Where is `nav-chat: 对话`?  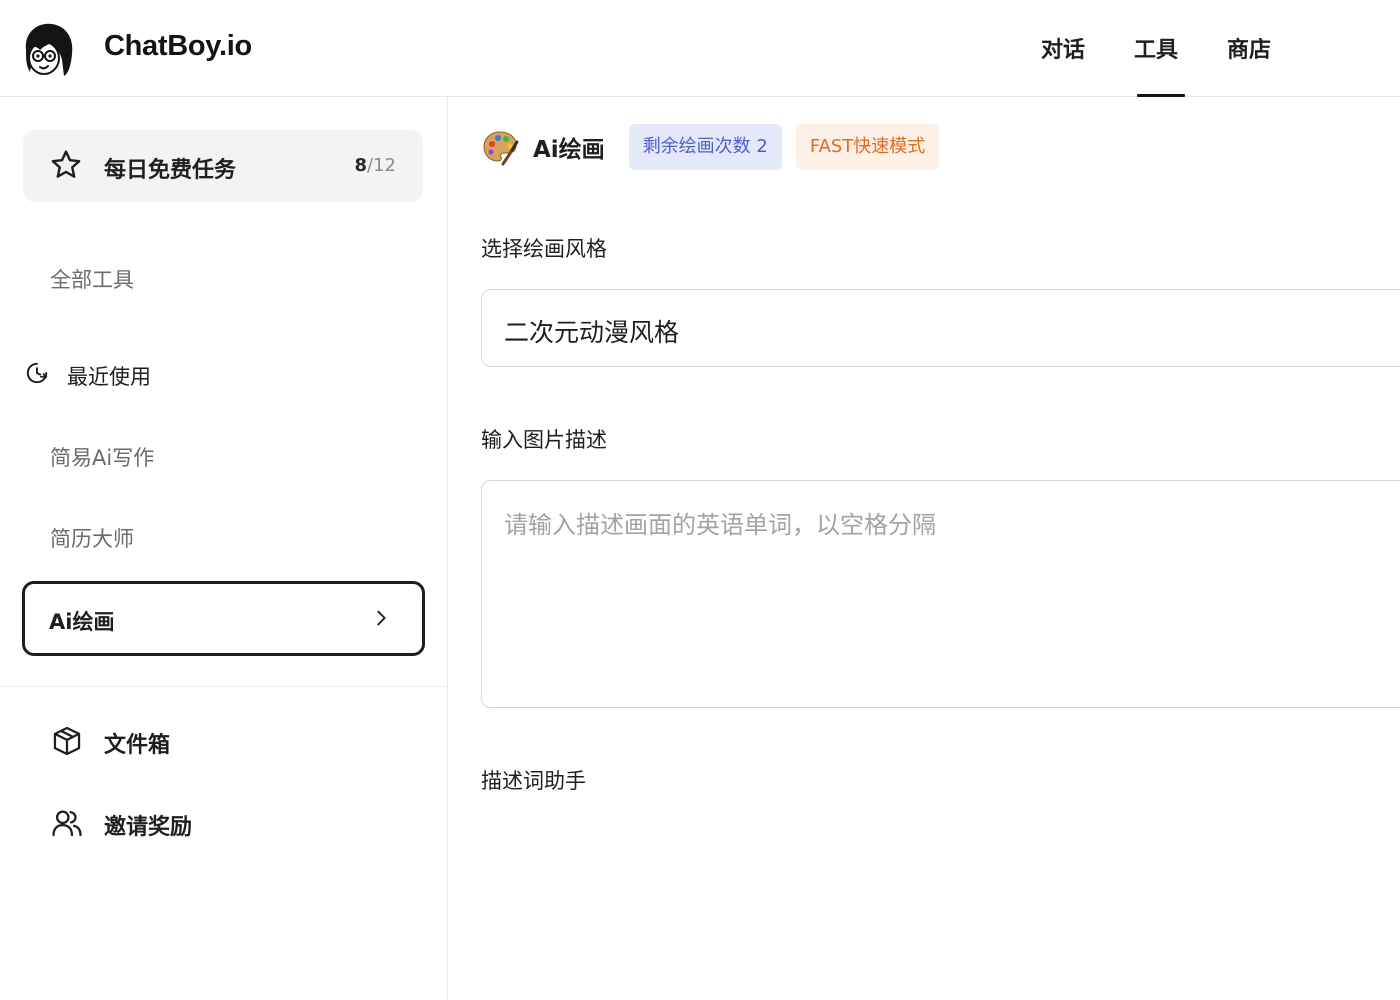
nav-chat: 对话 is located at coordinates (1063, 48).